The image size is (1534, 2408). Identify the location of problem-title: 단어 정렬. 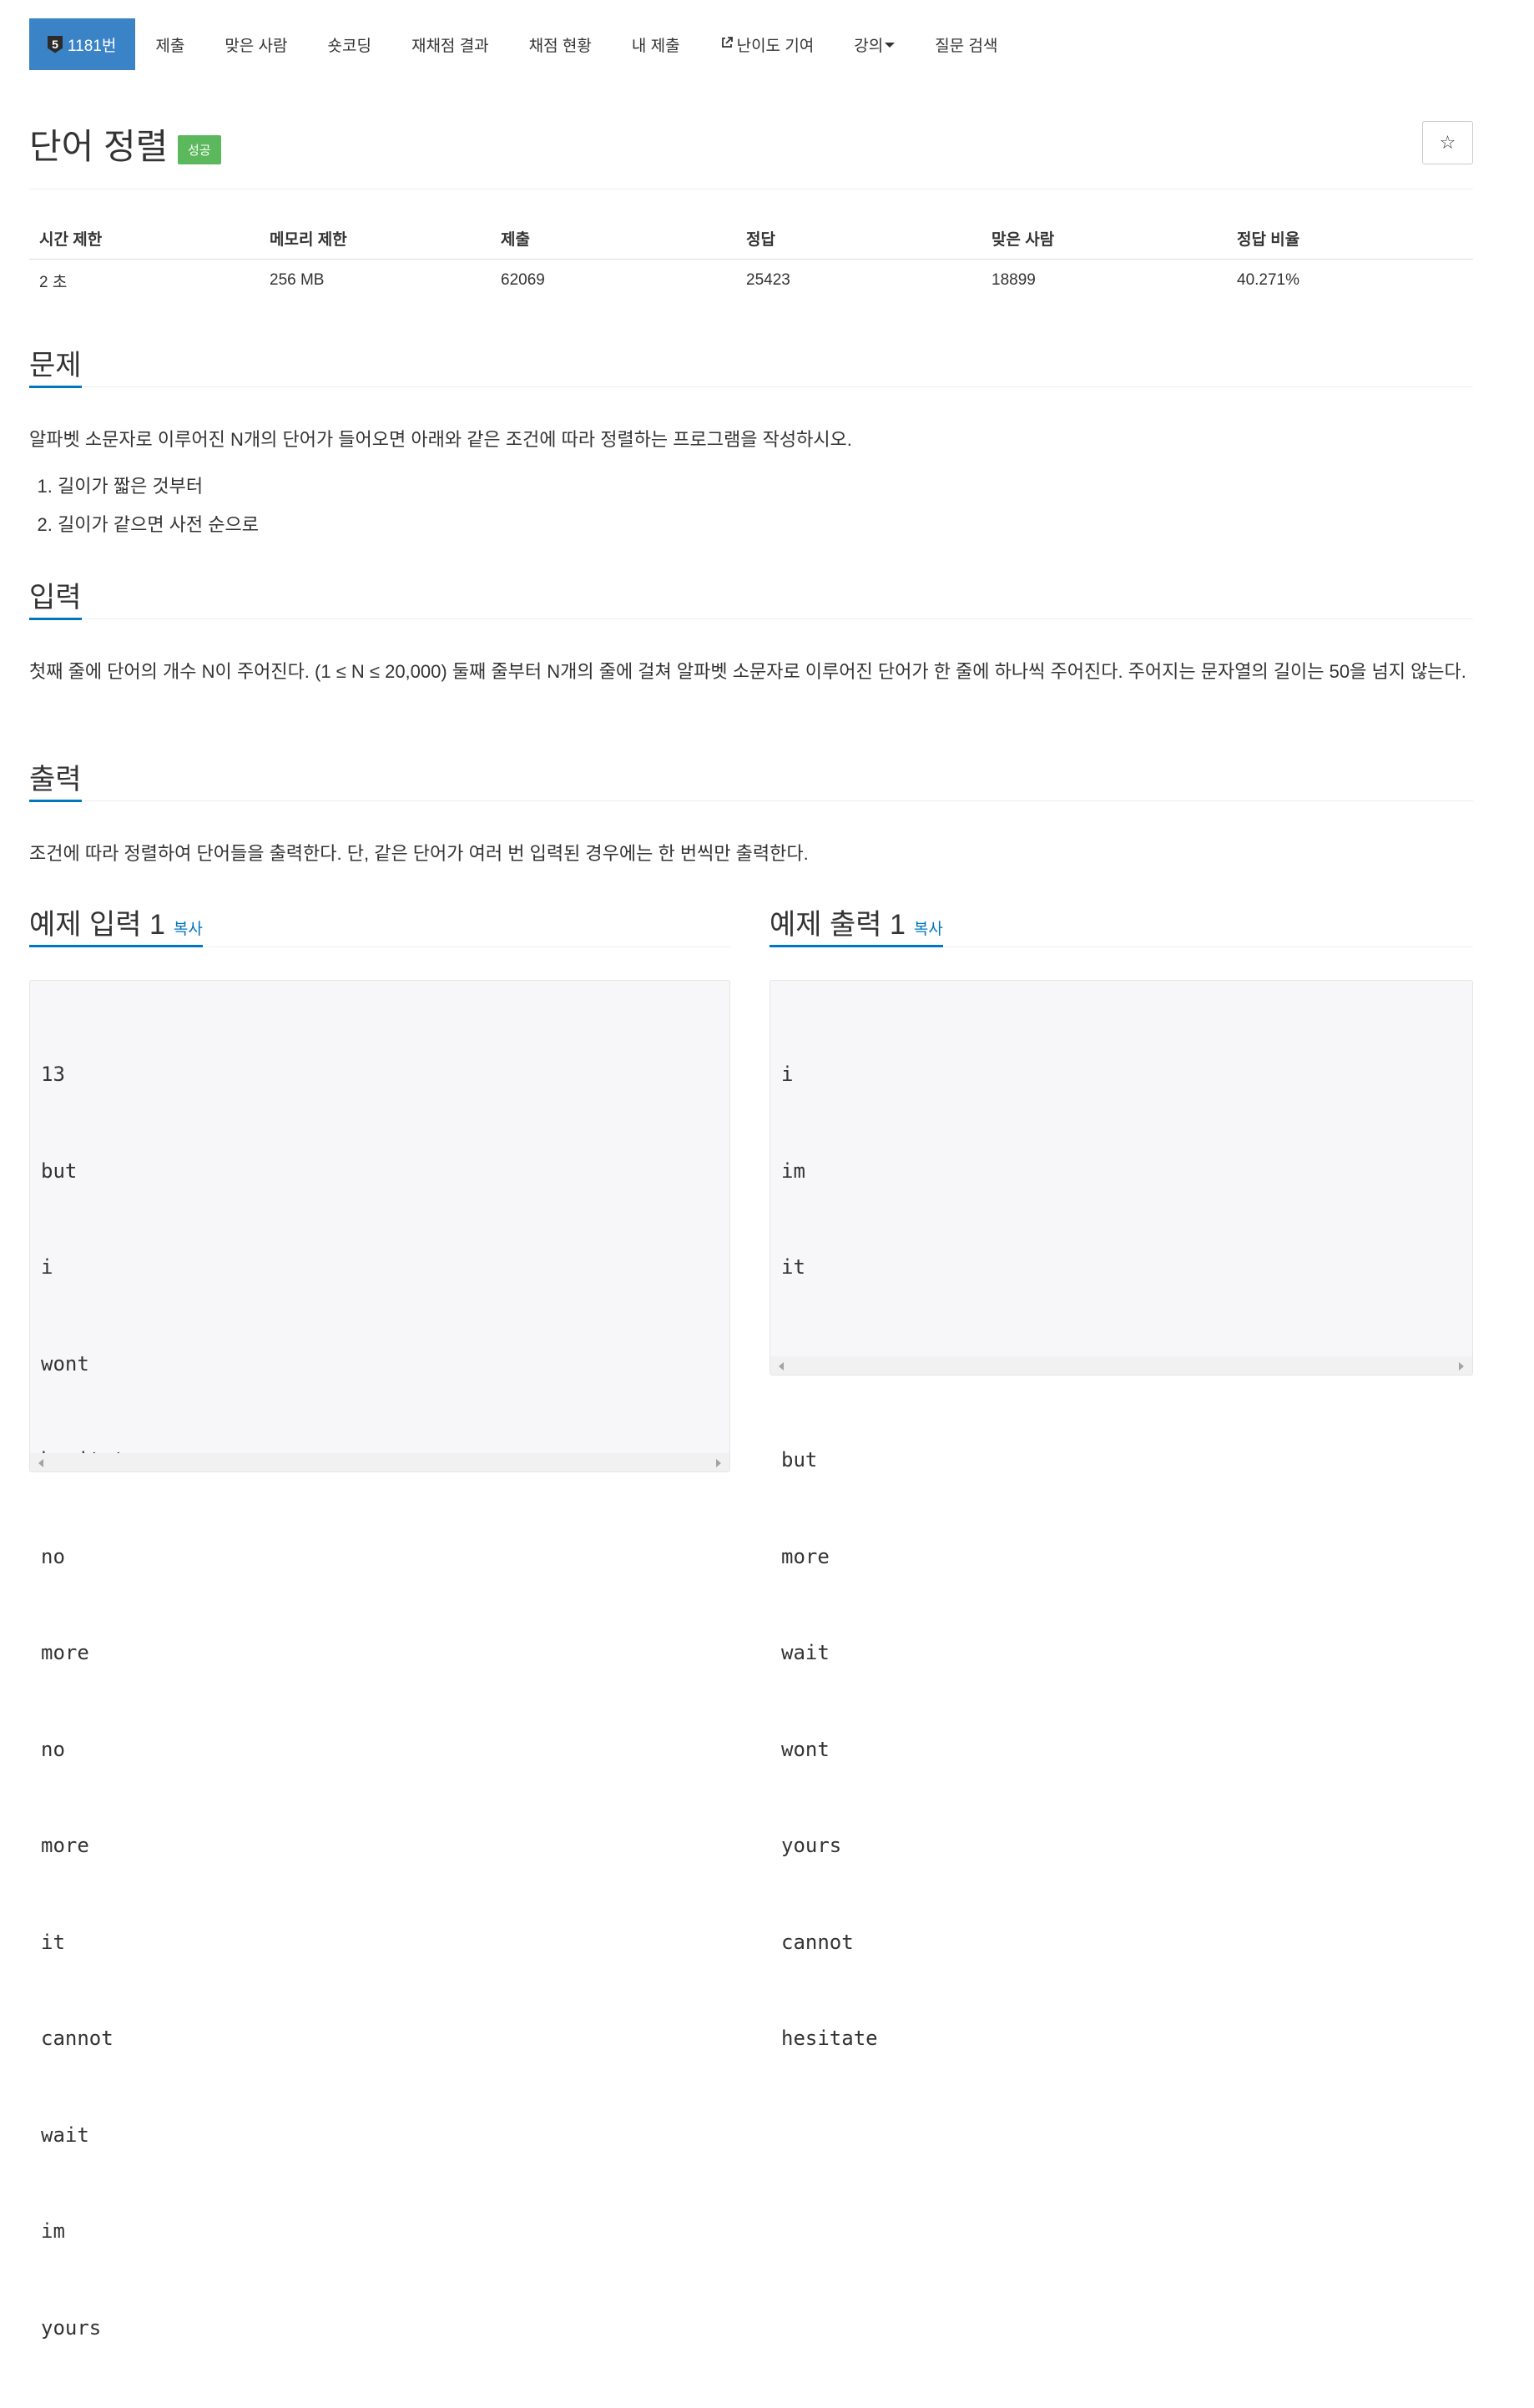
(99, 146).